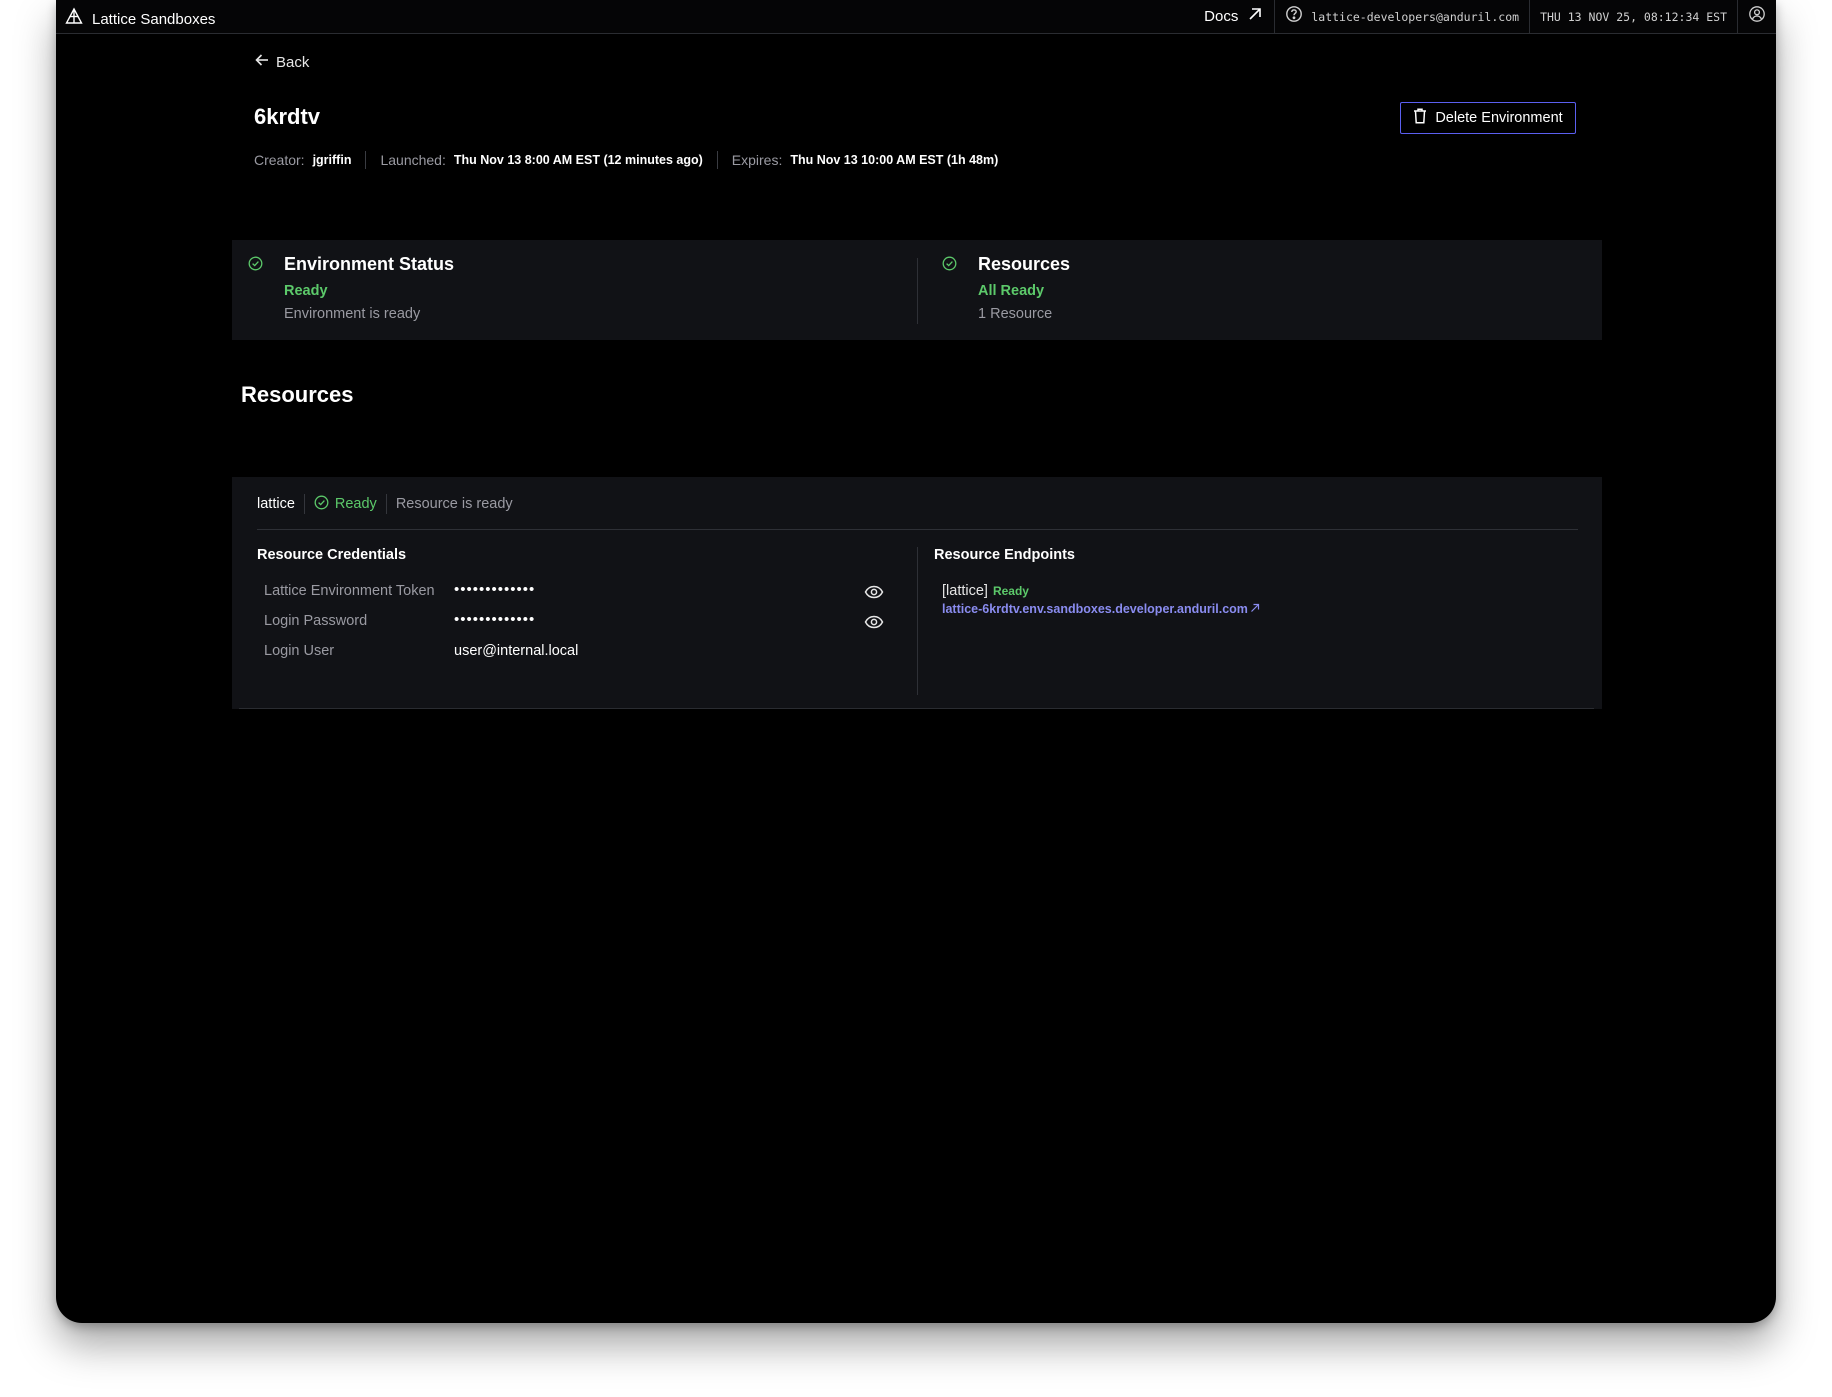 The image size is (1832, 1397). What do you see at coordinates (299, 651) in the screenshot?
I see `credential-label: Login User` at bounding box center [299, 651].